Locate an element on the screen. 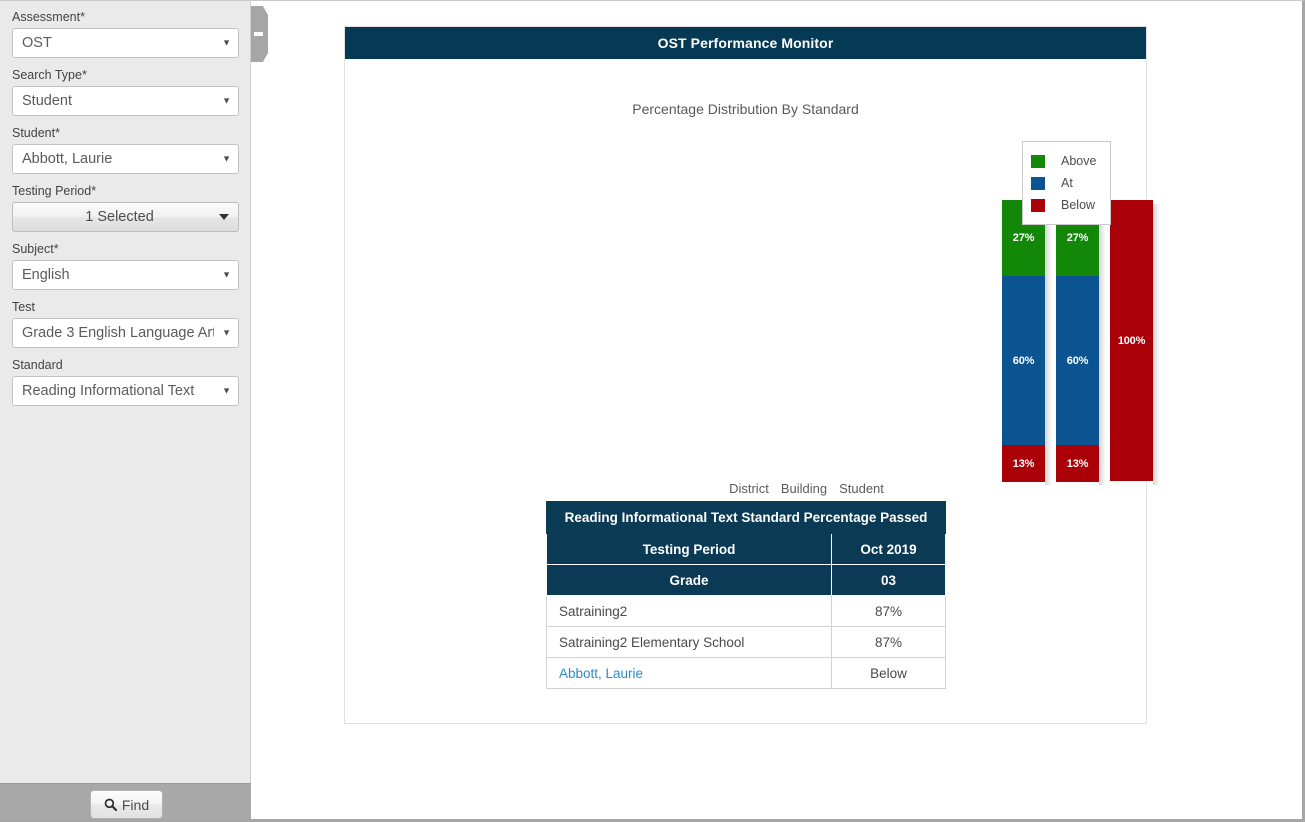 Image resolution: width=1305 pixels, height=822 pixels. filter-select-subject: English ▼ is located at coordinates (125, 275).